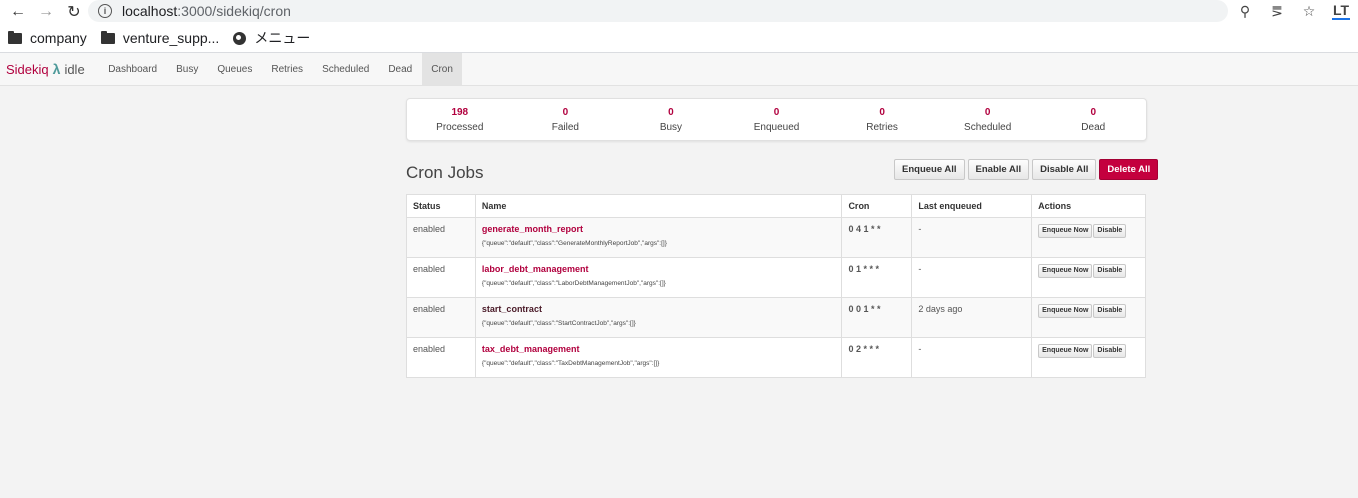 The width and height of the screenshot is (1358, 498). I want to click on url-host: localhost, so click(150, 11).